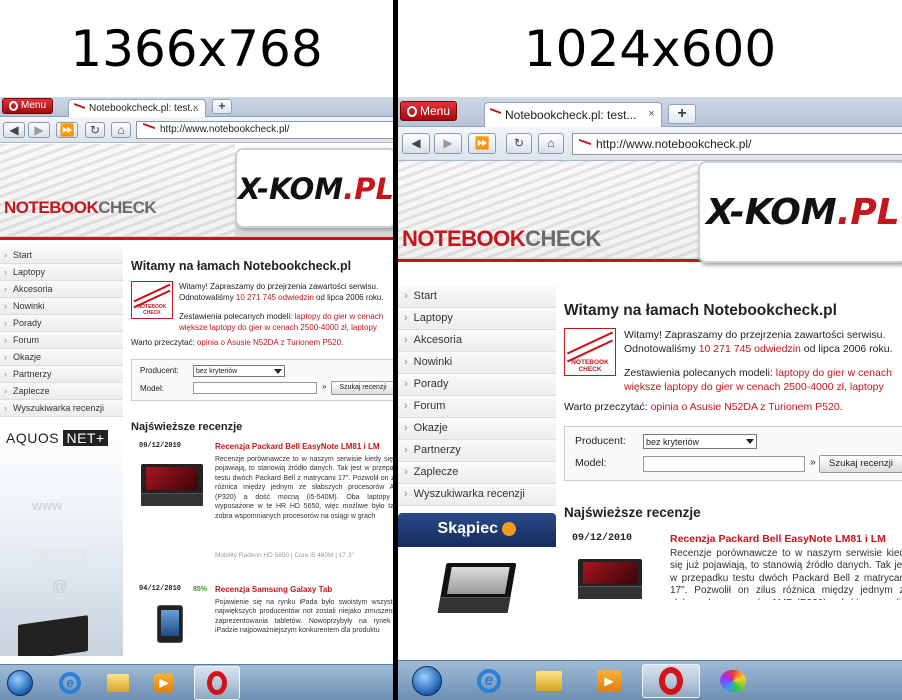 Image resolution: width=902 pixels, height=700 pixels. I want to click on skapiec-ad-header: Skąpiec, so click(477, 530).